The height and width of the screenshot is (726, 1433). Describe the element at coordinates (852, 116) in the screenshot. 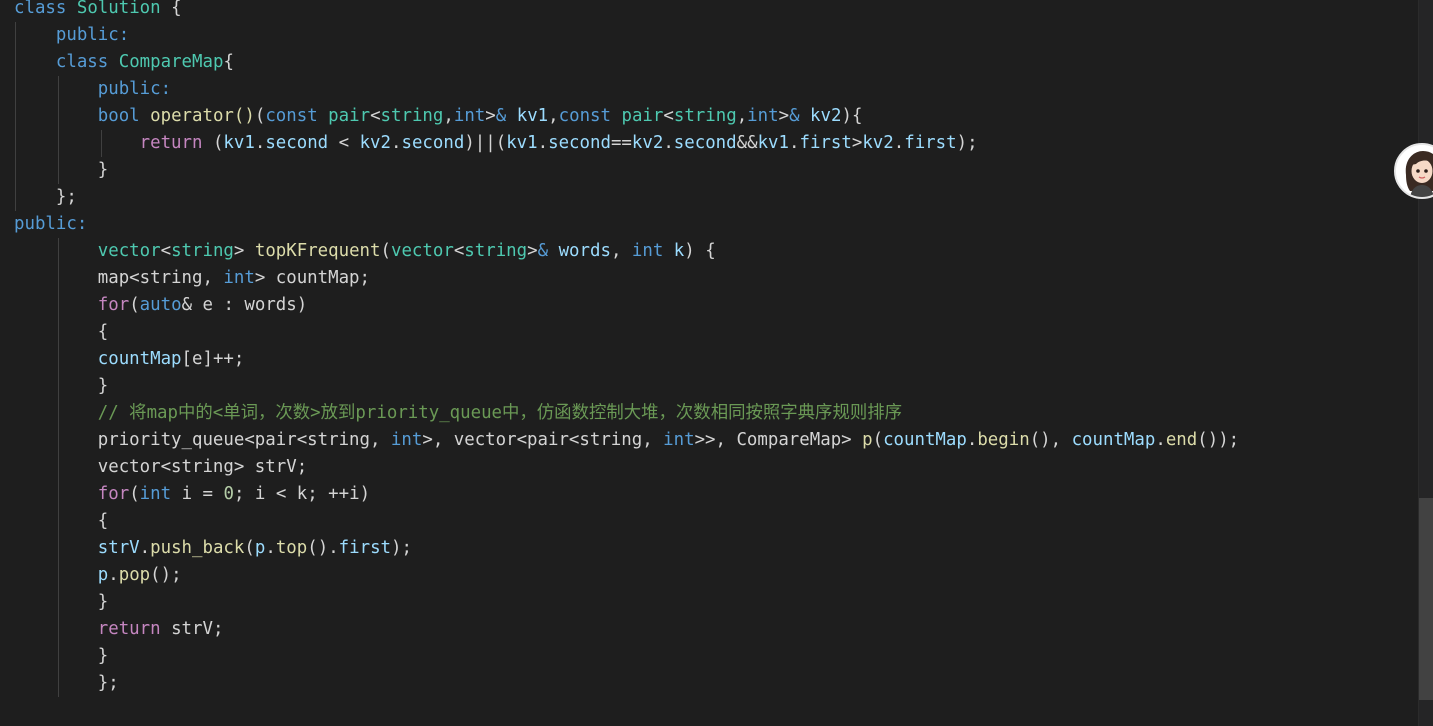

I see `code-token: ){` at that location.